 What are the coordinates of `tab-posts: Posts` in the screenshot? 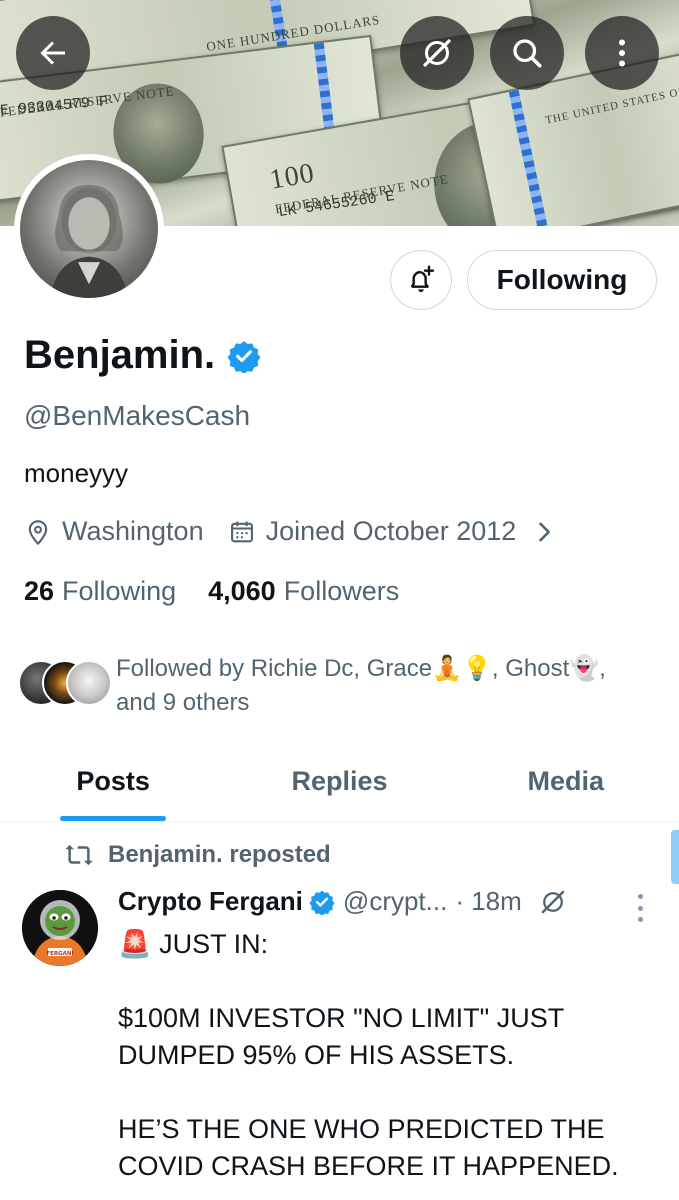 It's located at (113, 781).